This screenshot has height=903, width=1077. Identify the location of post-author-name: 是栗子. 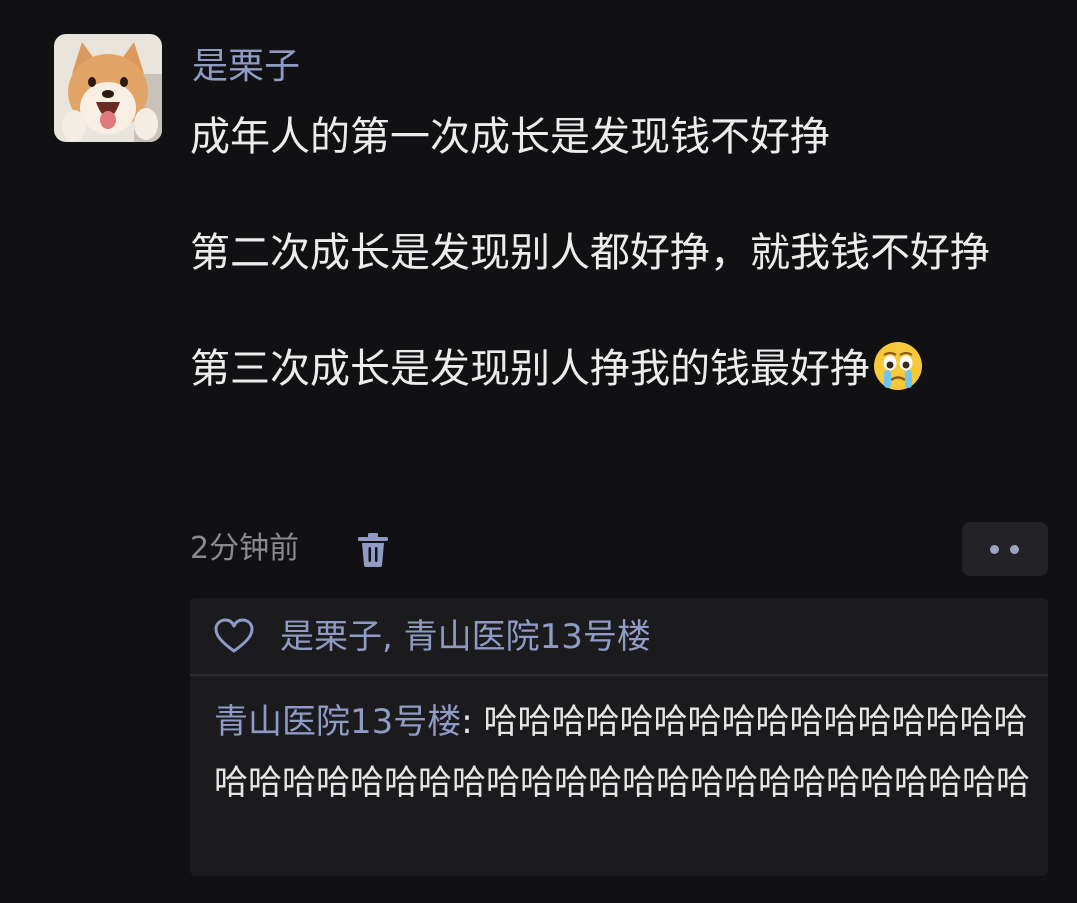
(246, 67).